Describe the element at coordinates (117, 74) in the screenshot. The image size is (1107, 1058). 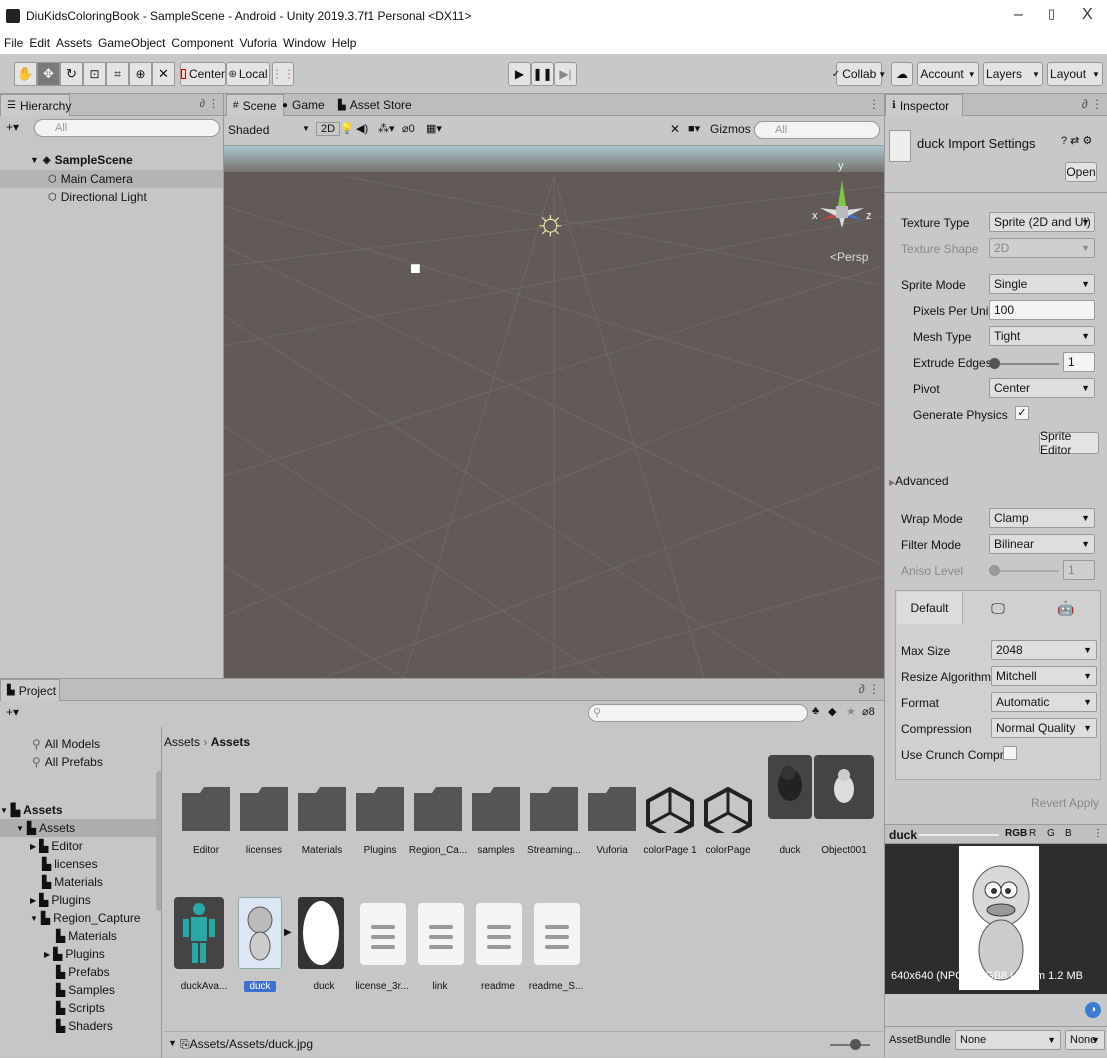
I see `rect-tool-icon: ⌗` at that location.